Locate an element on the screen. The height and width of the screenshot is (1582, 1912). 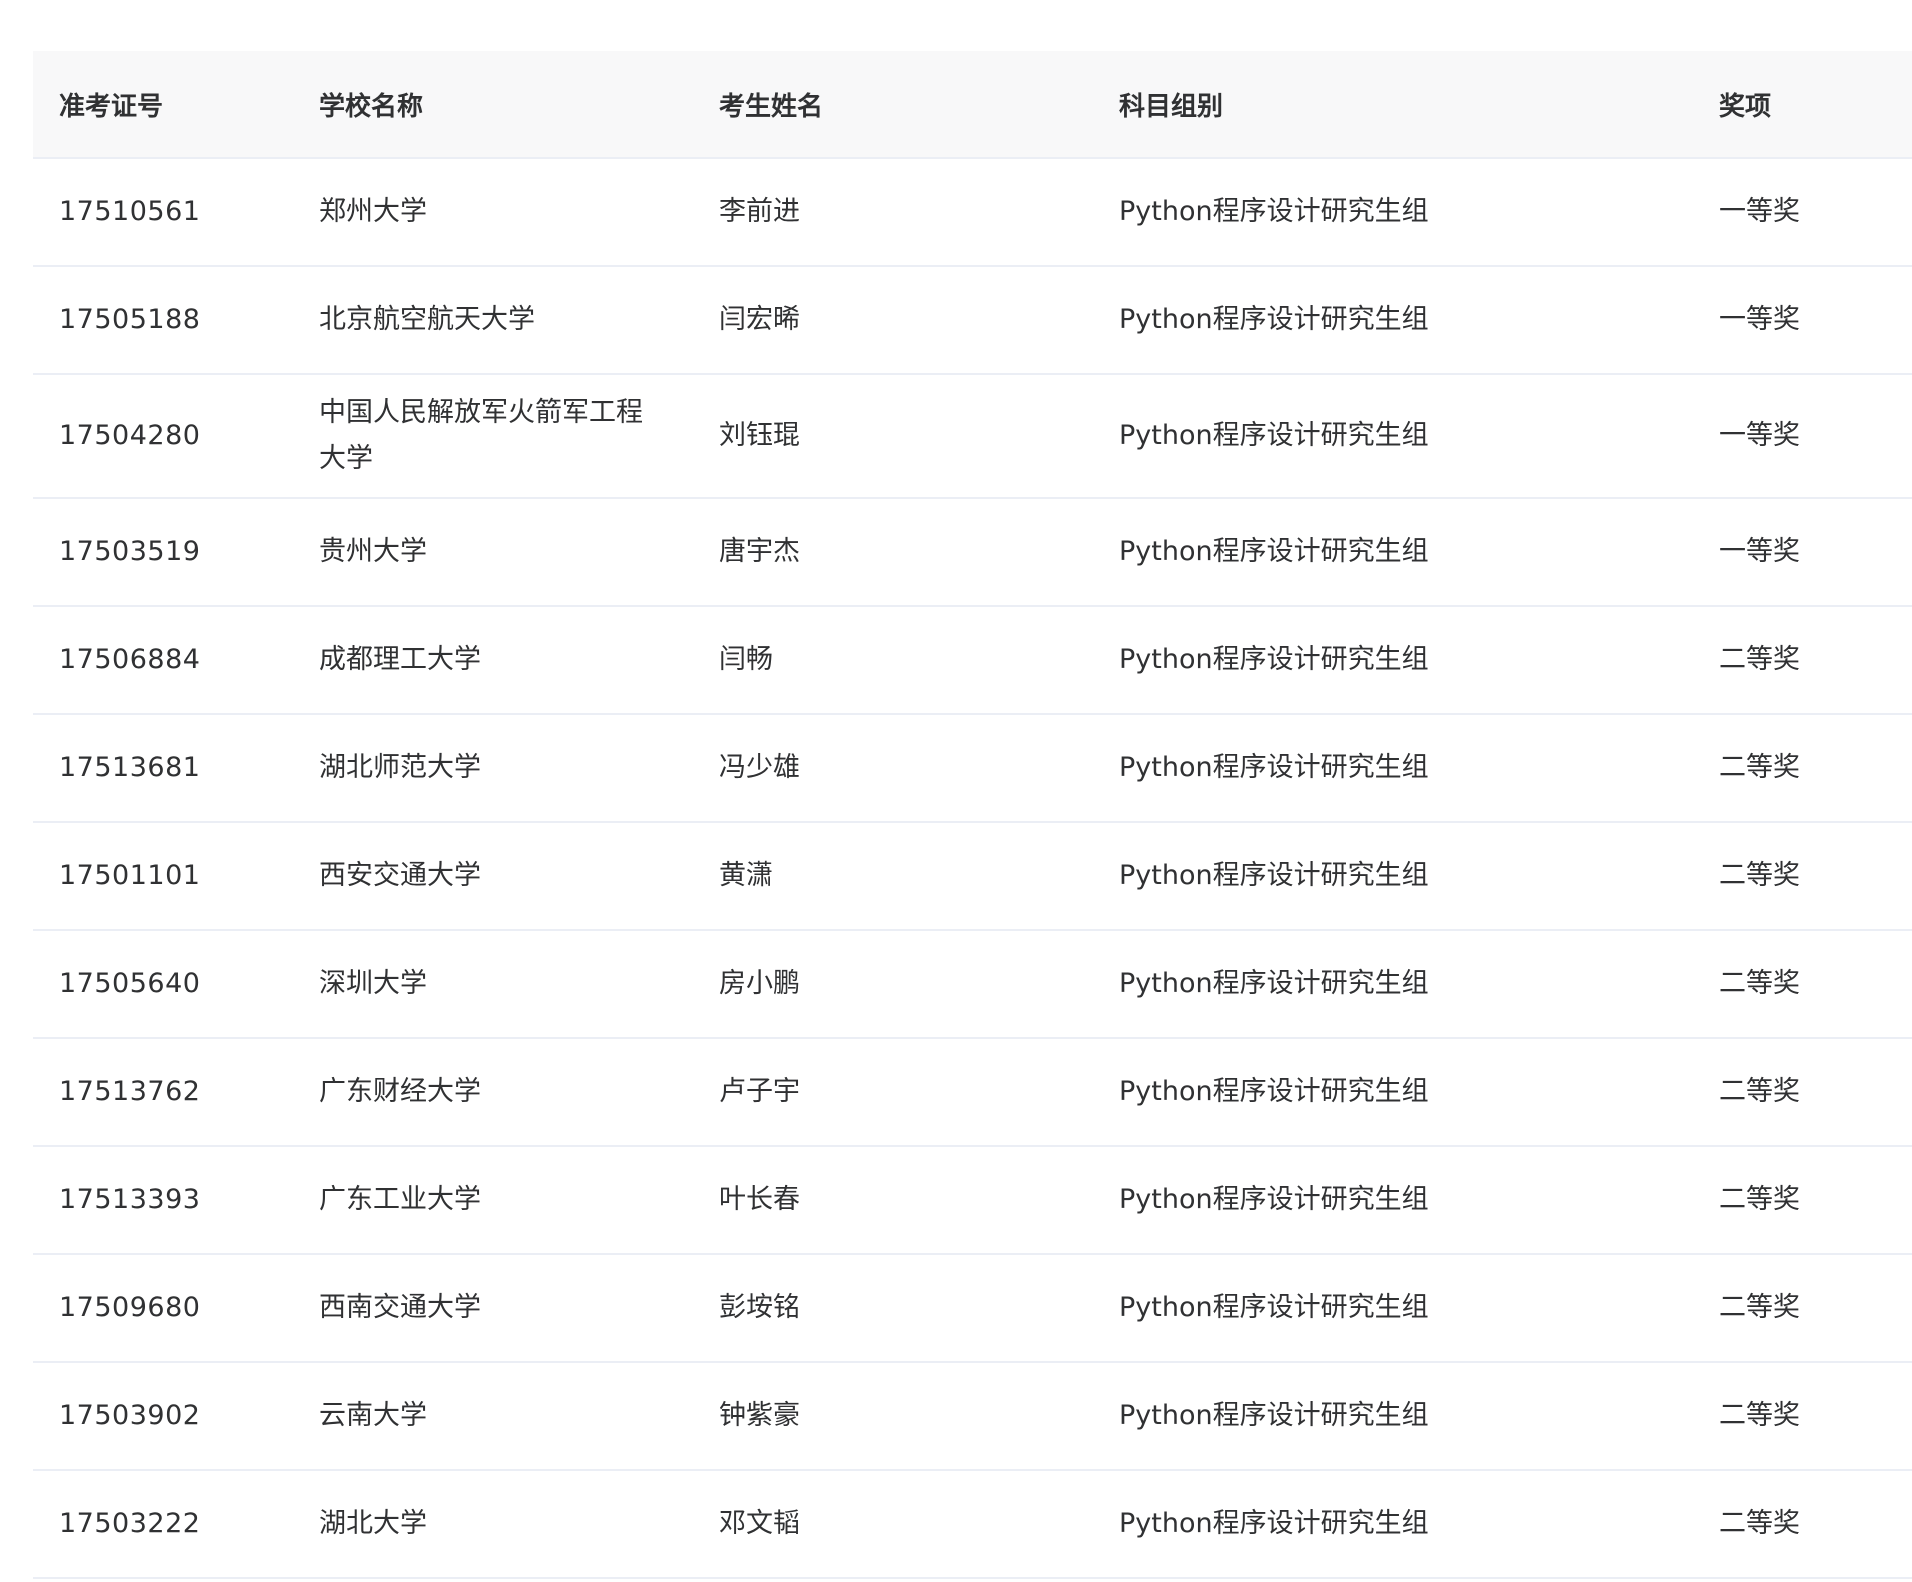
cell-exam-id: 17504280 is located at coordinates (163, 436).